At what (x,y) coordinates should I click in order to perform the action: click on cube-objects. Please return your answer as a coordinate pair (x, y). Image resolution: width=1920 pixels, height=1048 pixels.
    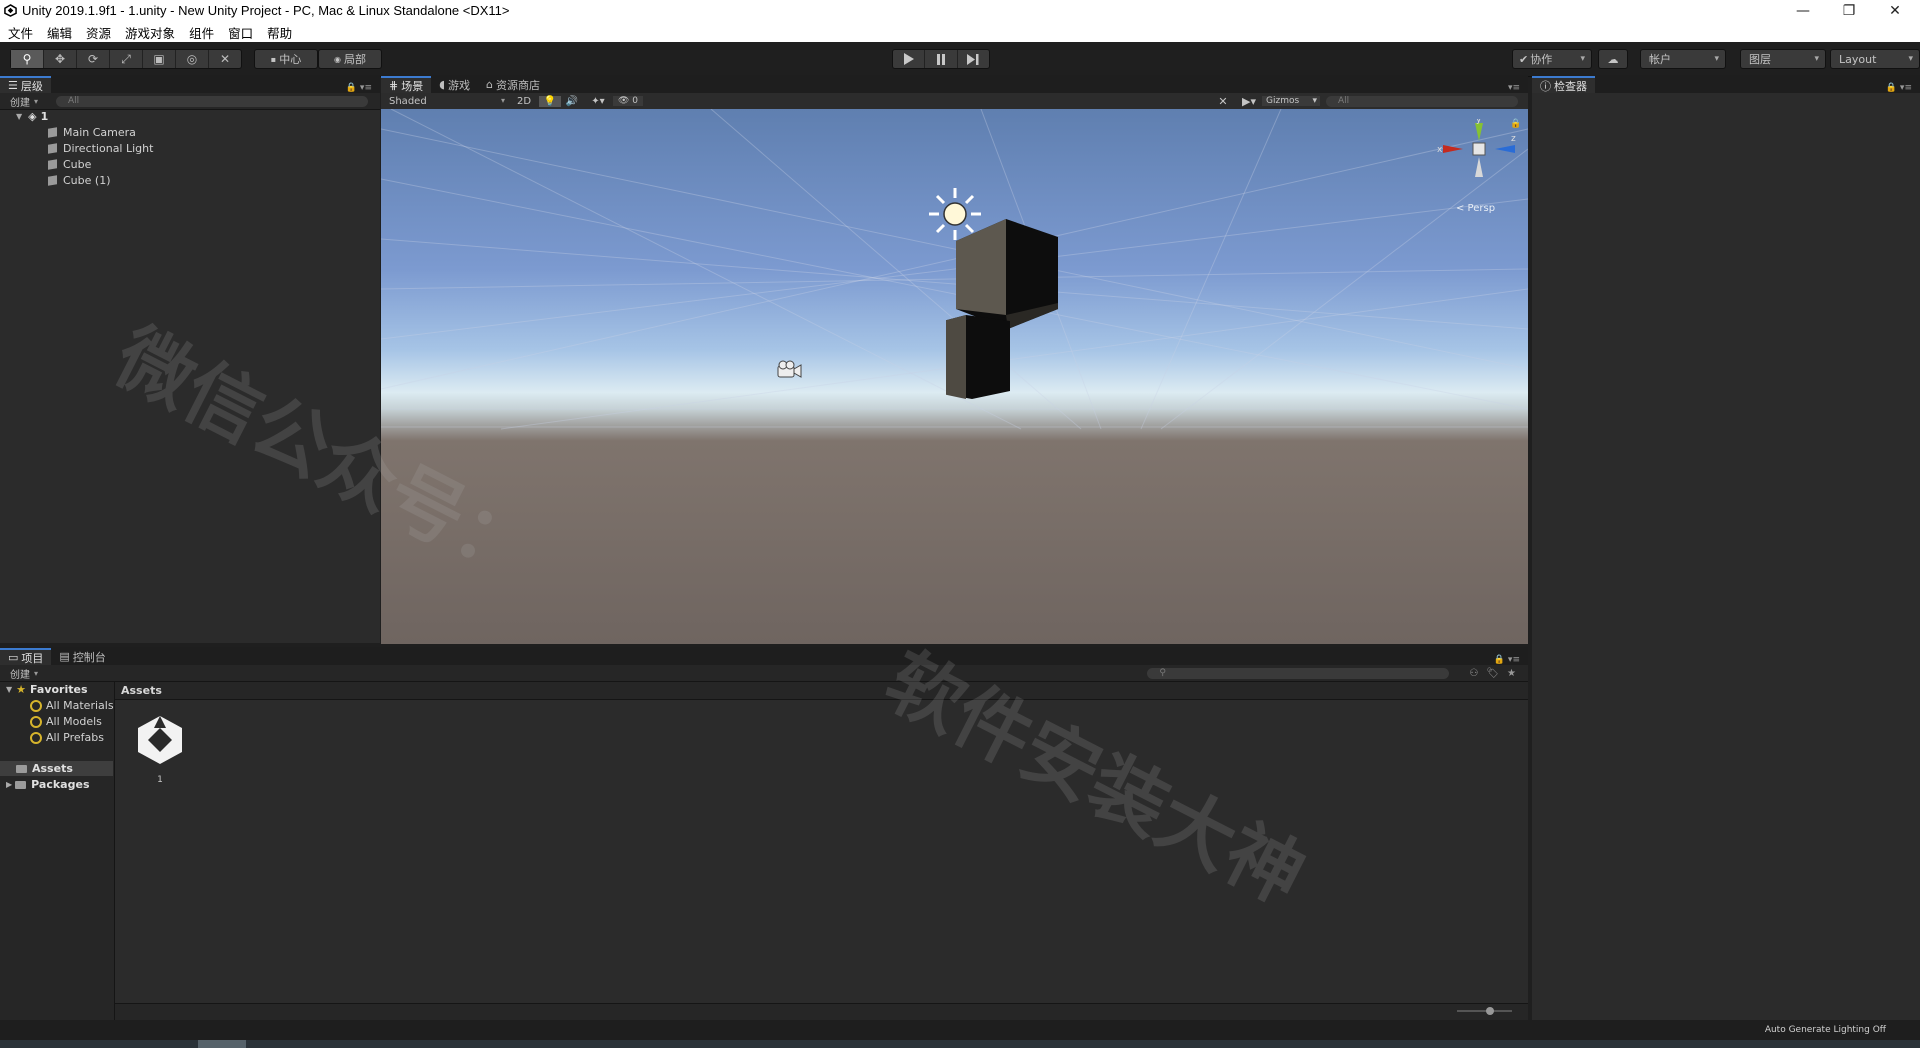
    Looking at the image, I should click on (1036, 319).